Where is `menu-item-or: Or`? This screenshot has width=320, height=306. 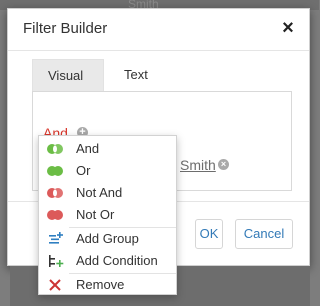
menu-item-or: Or is located at coordinates (107, 171).